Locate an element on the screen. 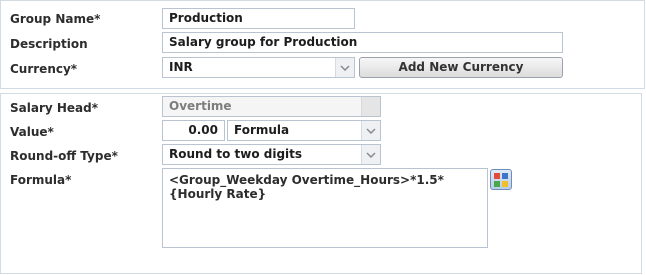  calculator-icon is located at coordinates (501, 179).